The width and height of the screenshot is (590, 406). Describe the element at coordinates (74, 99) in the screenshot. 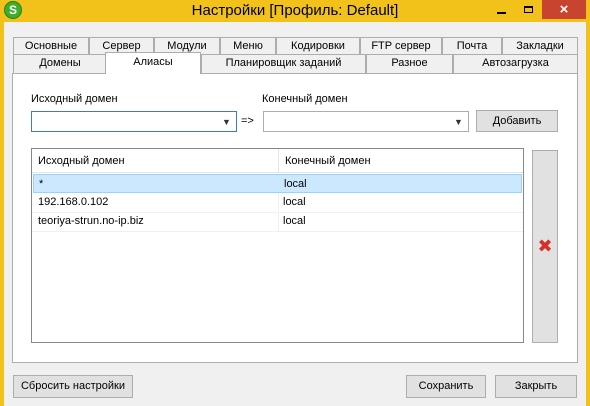

I see `source-domain-label: Исходный домен` at that location.